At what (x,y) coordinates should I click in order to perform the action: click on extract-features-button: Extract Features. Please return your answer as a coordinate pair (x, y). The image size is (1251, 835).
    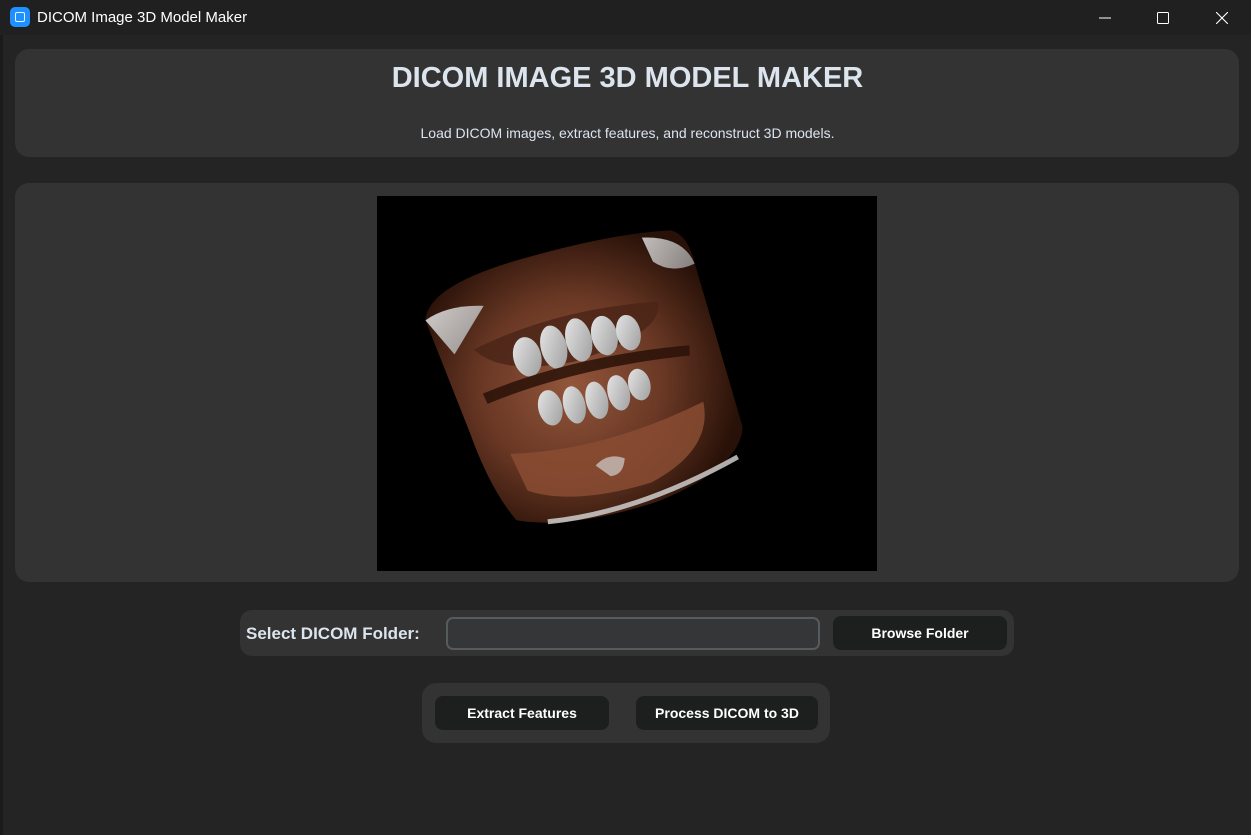
    Looking at the image, I should click on (522, 713).